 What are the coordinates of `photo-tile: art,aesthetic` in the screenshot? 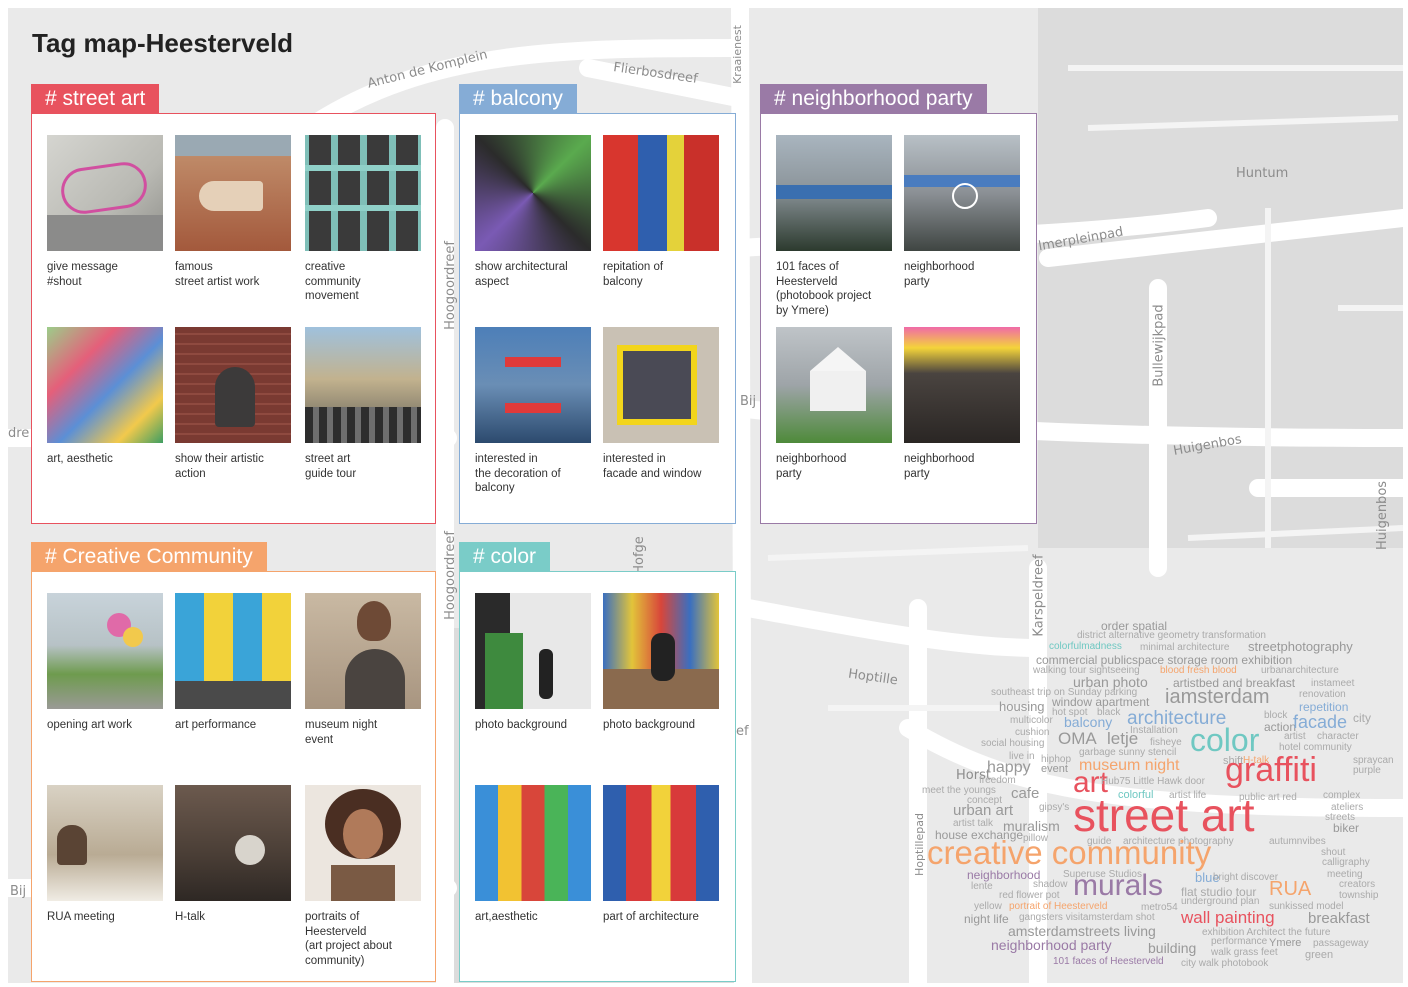 It's located at (533, 855).